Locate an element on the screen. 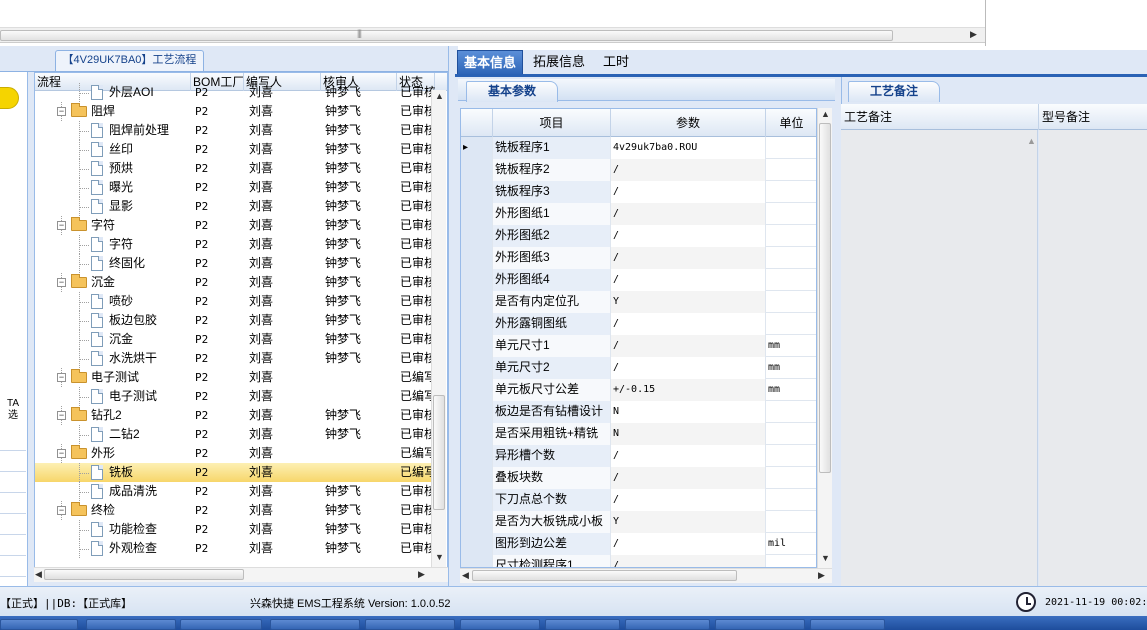 The width and height of the screenshot is (1147, 630). param-row: 外形图纸1/ is located at coordinates (638, 214).